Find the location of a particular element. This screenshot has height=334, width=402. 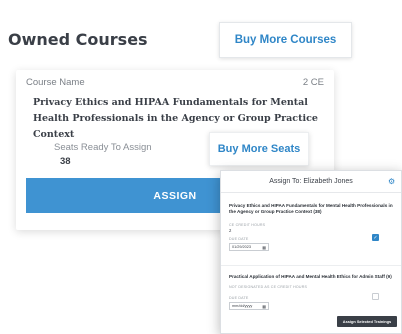

course-checkbox: ✓ is located at coordinates (375, 237).